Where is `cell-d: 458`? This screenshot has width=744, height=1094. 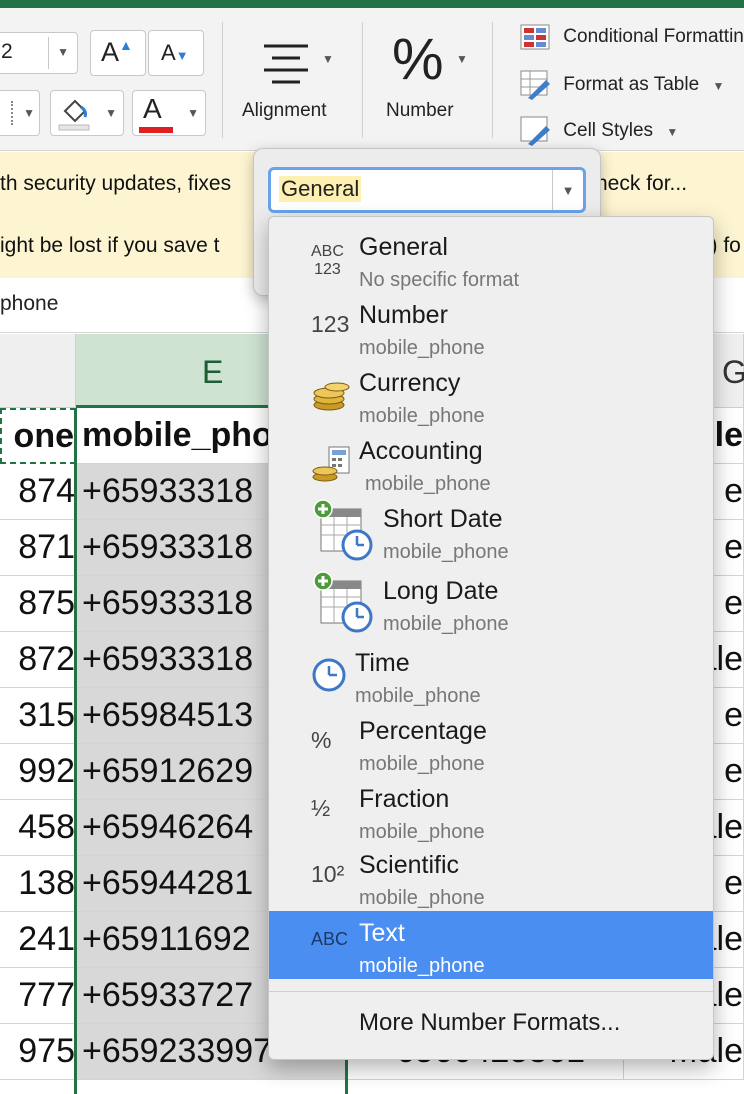
cell-d: 458 is located at coordinates (38, 828).